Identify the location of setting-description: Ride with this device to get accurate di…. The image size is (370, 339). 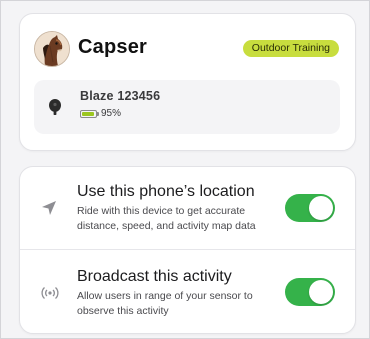
(166, 218).